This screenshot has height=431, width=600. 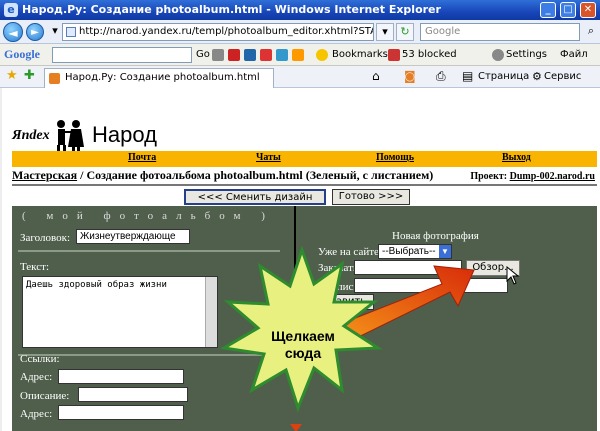 What do you see at coordinates (11, 10) in the screenshot?
I see `ie-app-icon: e` at bounding box center [11, 10].